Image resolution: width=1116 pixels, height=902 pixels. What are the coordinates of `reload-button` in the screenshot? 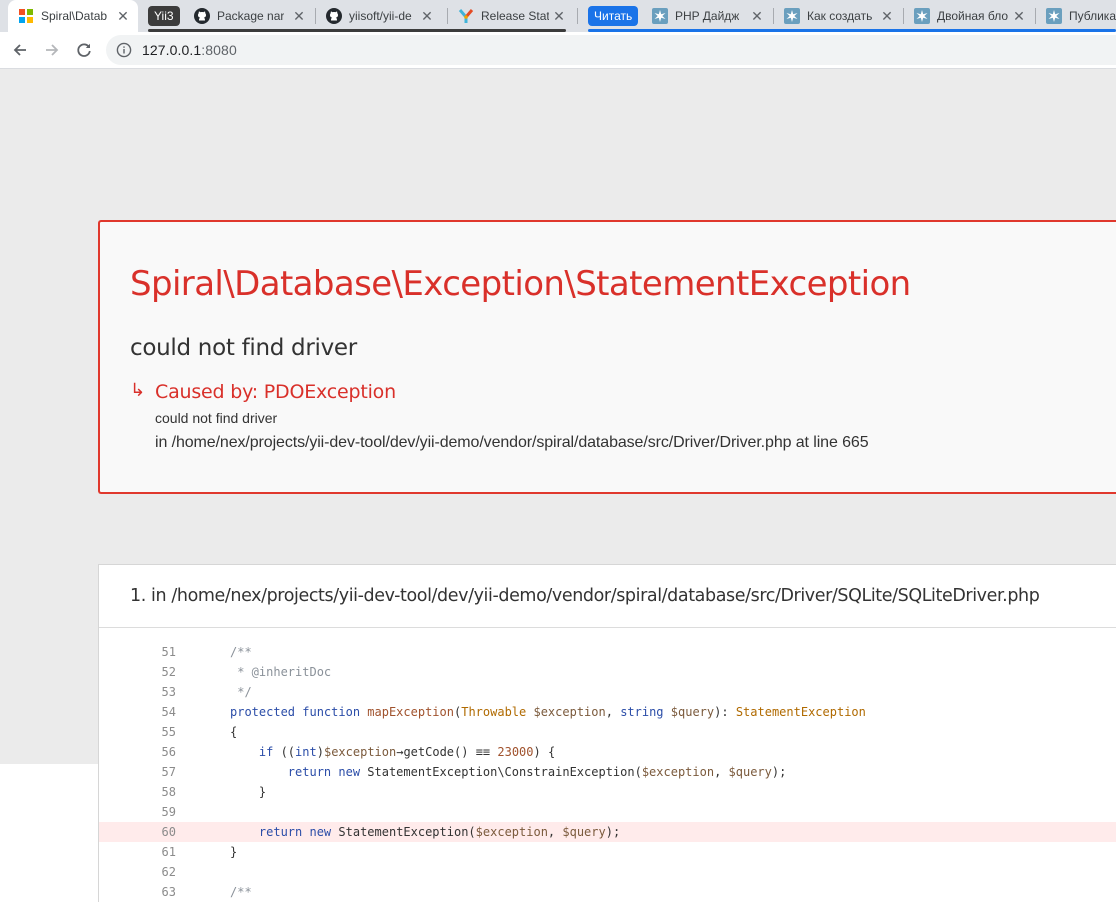 It's located at (84, 50).